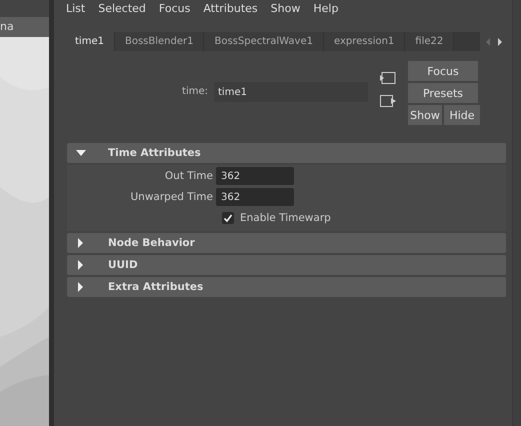 The width and height of the screenshot is (521, 426). What do you see at coordinates (122, 8) in the screenshot?
I see `menu-item: Selected` at bounding box center [122, 8].